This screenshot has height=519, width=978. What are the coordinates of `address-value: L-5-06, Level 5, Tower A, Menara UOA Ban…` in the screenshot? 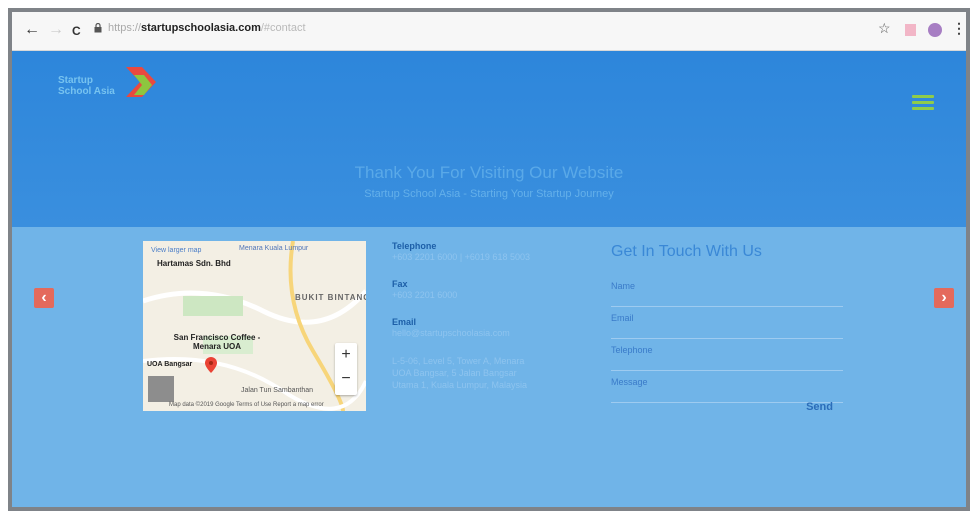 It's located at (460, 373).